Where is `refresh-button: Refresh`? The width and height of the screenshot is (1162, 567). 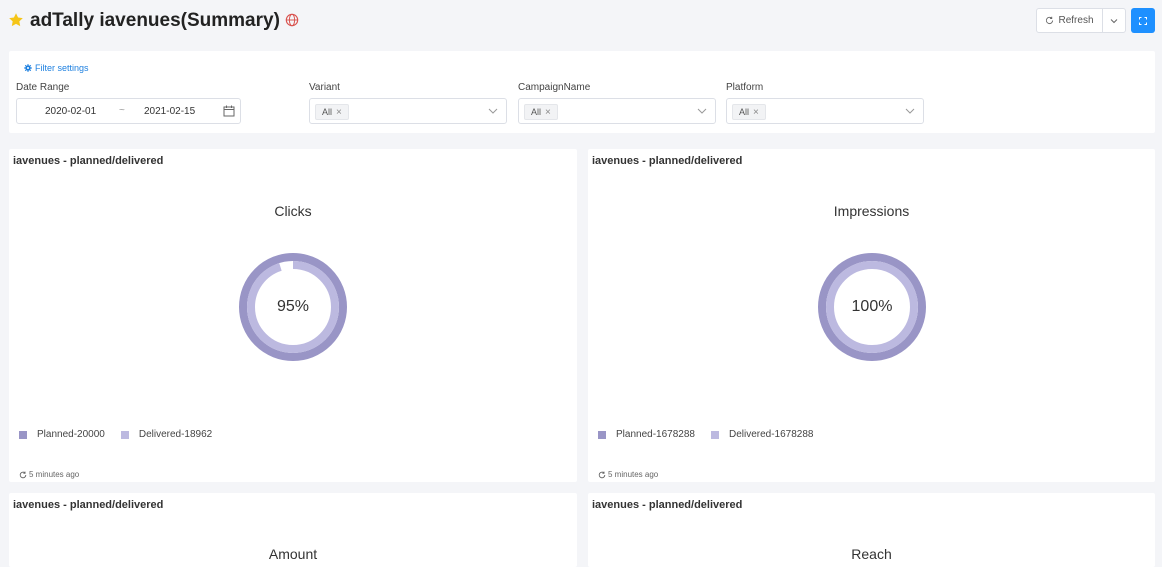
refresh-button: Refresh is located at coordinates (1069, 20).